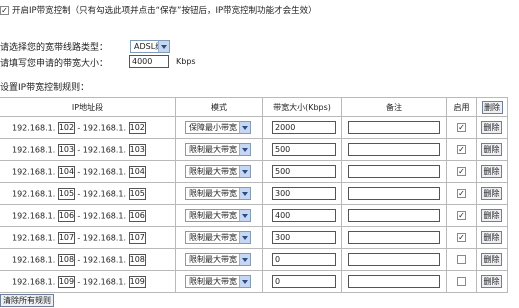  What do you see at coordinates (137, 215) in the screenshot?
I see `ip-end-input: 106` at bounding box center [137, 215].